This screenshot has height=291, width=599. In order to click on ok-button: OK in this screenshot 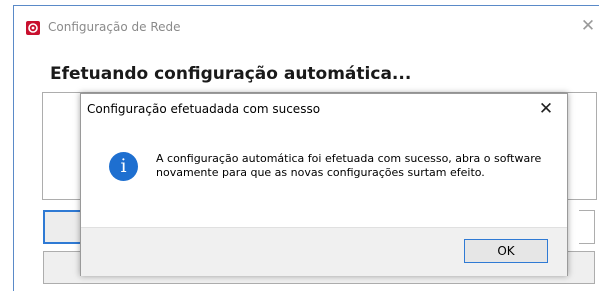, I will do `click(506, 251)`.